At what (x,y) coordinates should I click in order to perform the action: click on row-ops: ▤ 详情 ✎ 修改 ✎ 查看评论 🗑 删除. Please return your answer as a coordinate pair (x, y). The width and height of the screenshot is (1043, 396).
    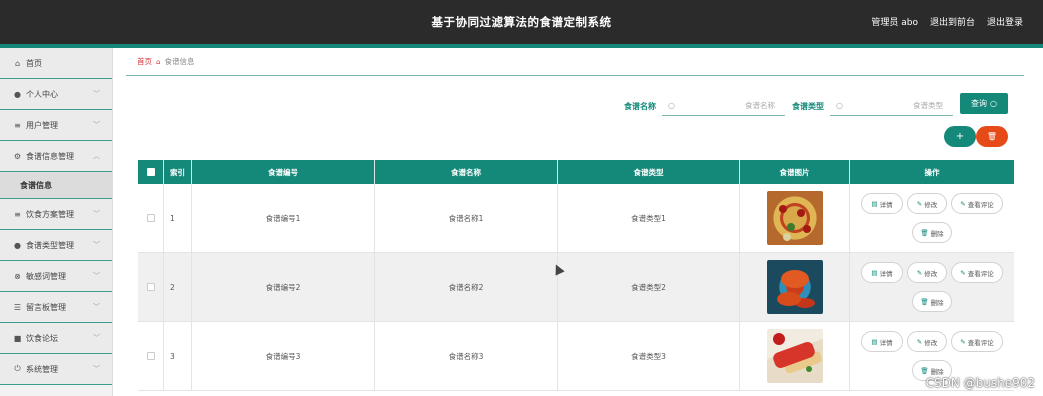
    Looking at the image, I should click on (932, 218).